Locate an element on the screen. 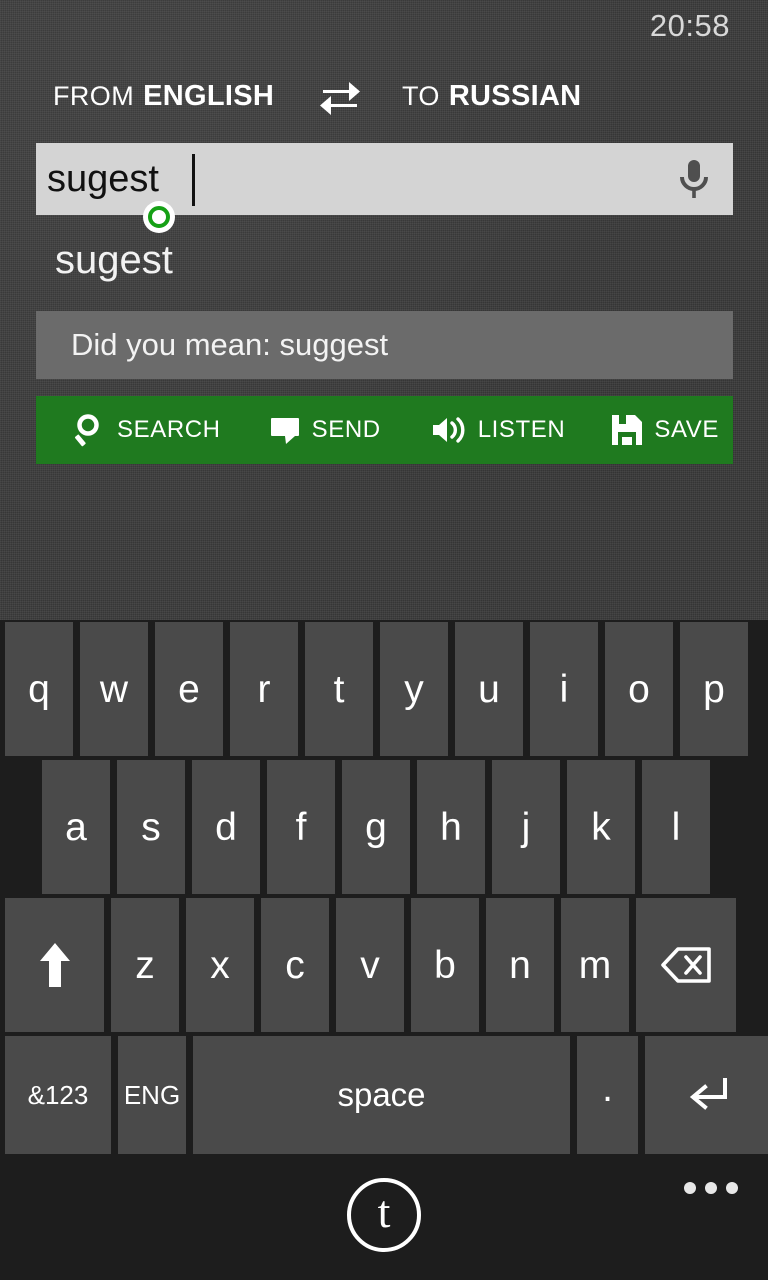 Image resolution: width=768 pixels, height=1280 pixels. key-a: a is located at coordinates (76, 827).